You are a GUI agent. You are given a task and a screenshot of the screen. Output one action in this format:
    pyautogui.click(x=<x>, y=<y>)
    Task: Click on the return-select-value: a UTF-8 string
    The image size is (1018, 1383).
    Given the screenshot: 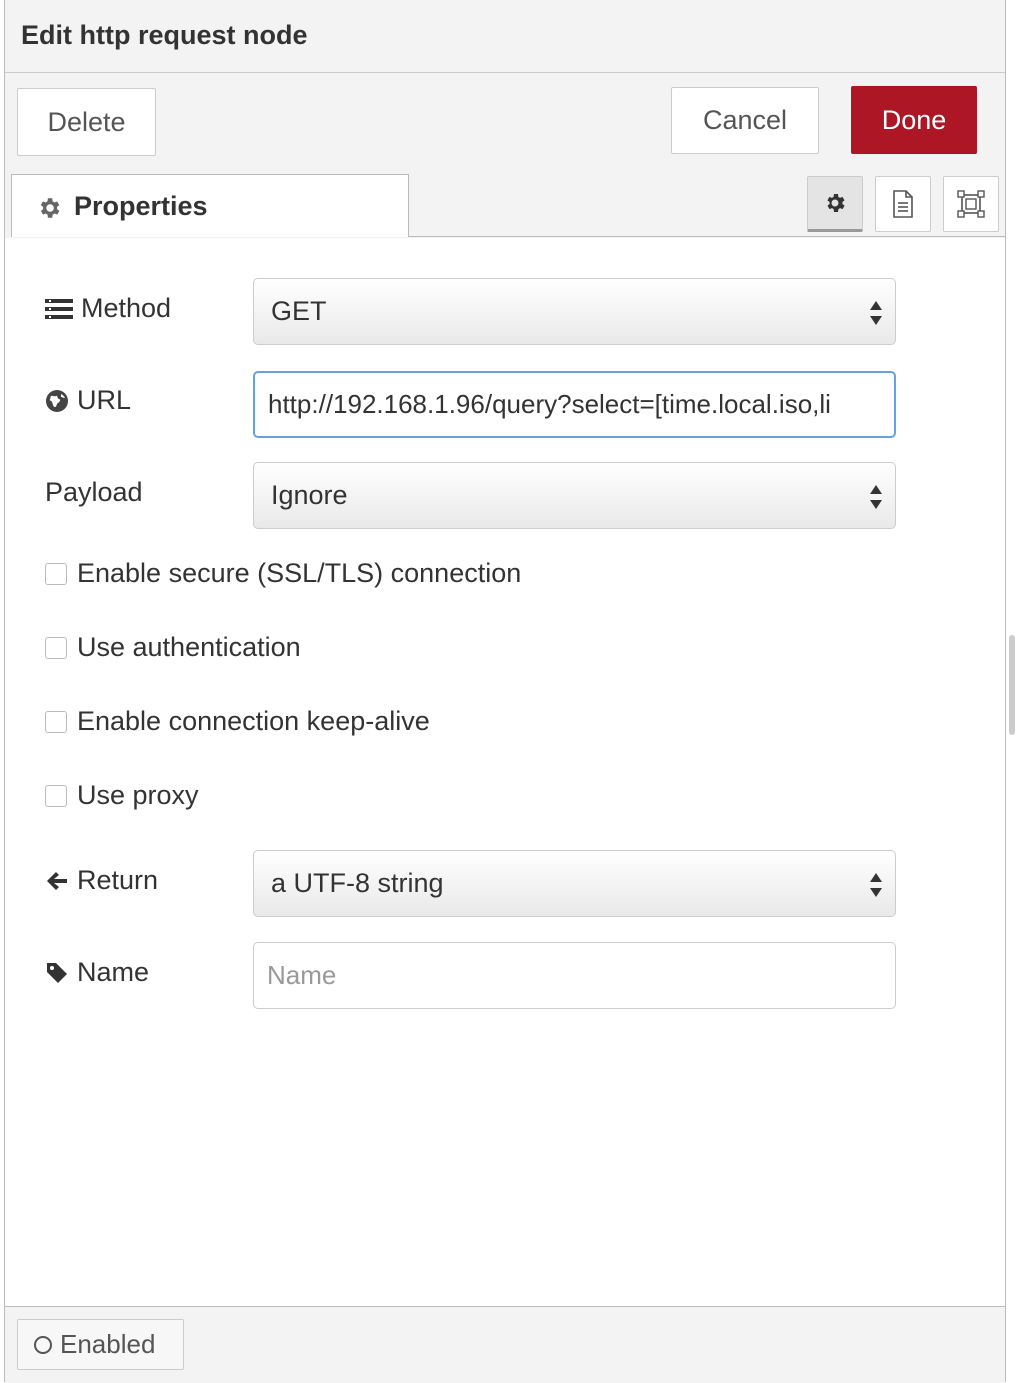 What is the action you would take?
    pyautogui.click(x=357, y=883)
    